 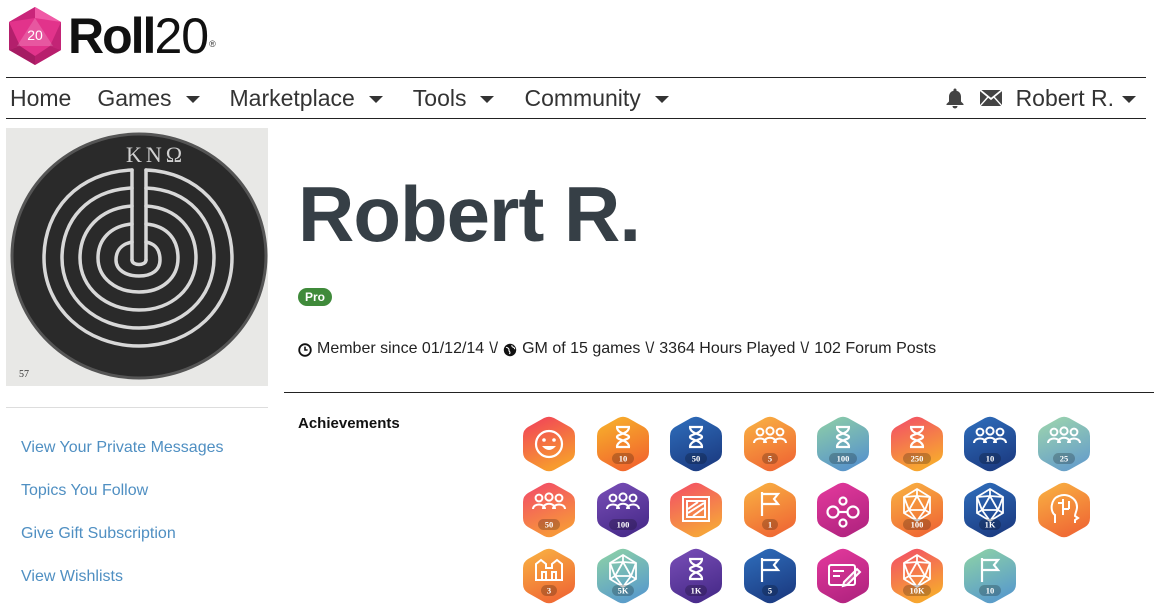 I want to click on nav-games: Games, so click(x=148, y=98).